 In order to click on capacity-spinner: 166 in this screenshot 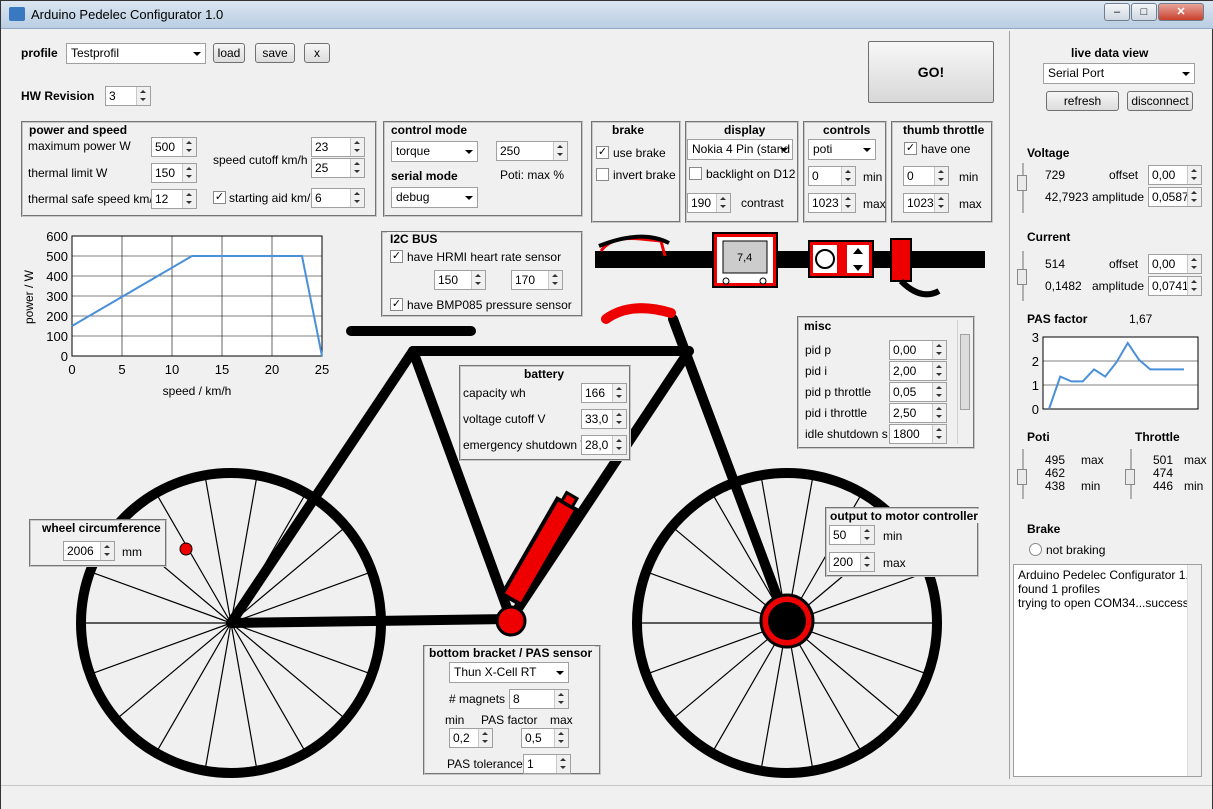, I will do `click(604, 393)`.